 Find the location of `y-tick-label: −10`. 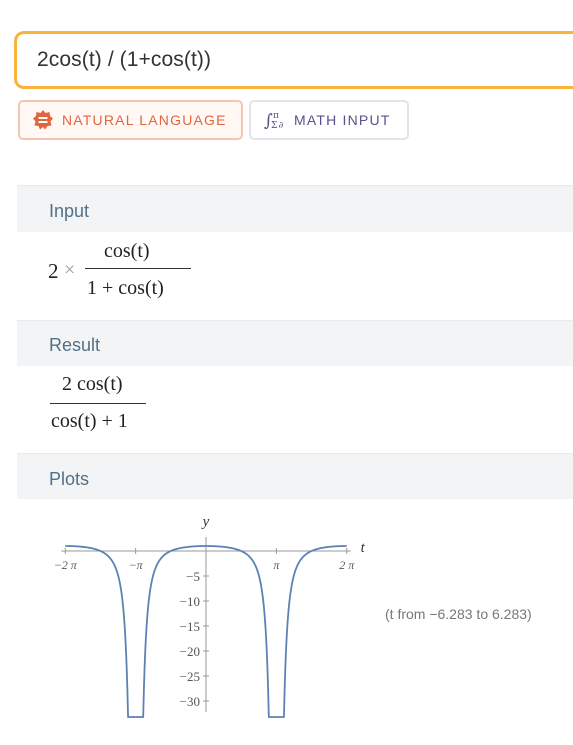

y-tick-label: −10 is located at coordinates (190, 601).